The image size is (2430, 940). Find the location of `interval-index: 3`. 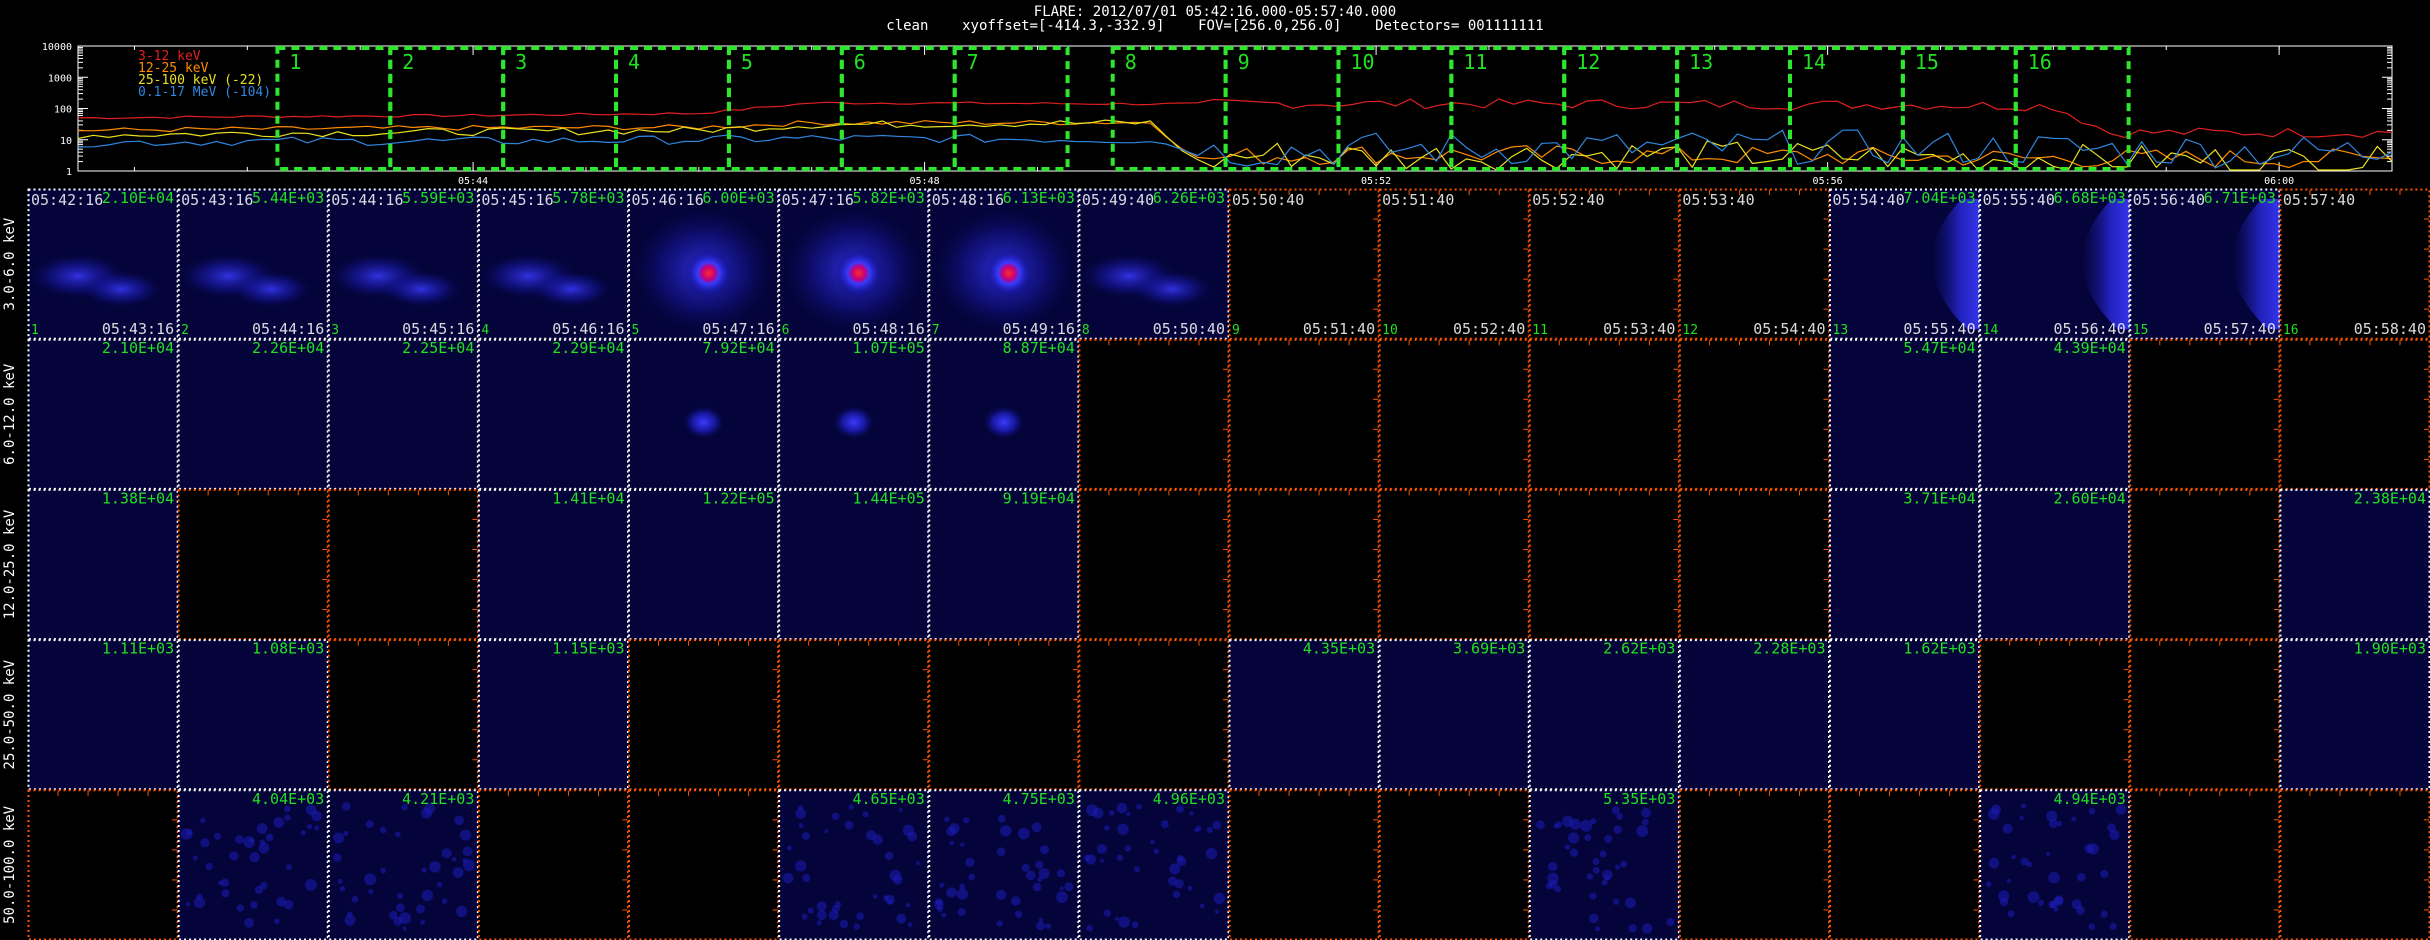

interval-index: 3 is located at coordinates (335, 330).